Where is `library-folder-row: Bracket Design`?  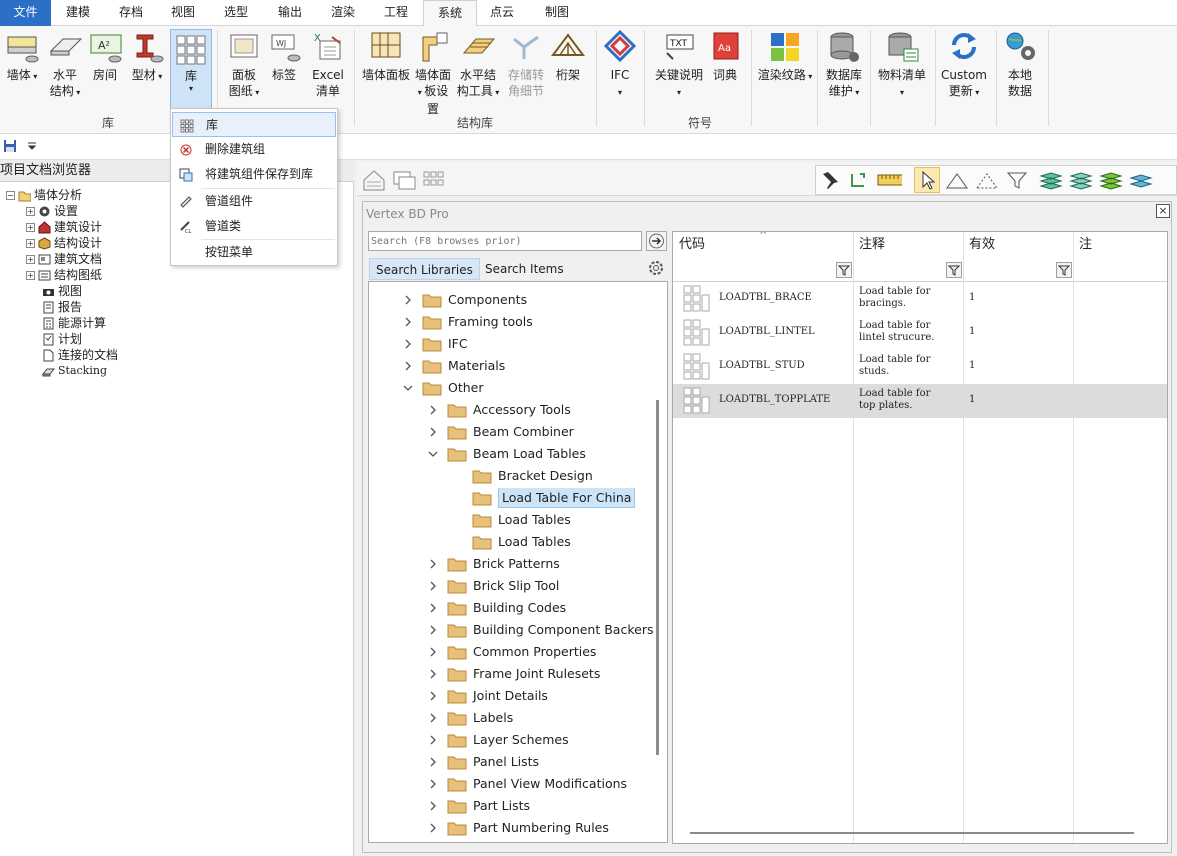 library-folder-row: Bracket Design is located at coordinates (512, 476).